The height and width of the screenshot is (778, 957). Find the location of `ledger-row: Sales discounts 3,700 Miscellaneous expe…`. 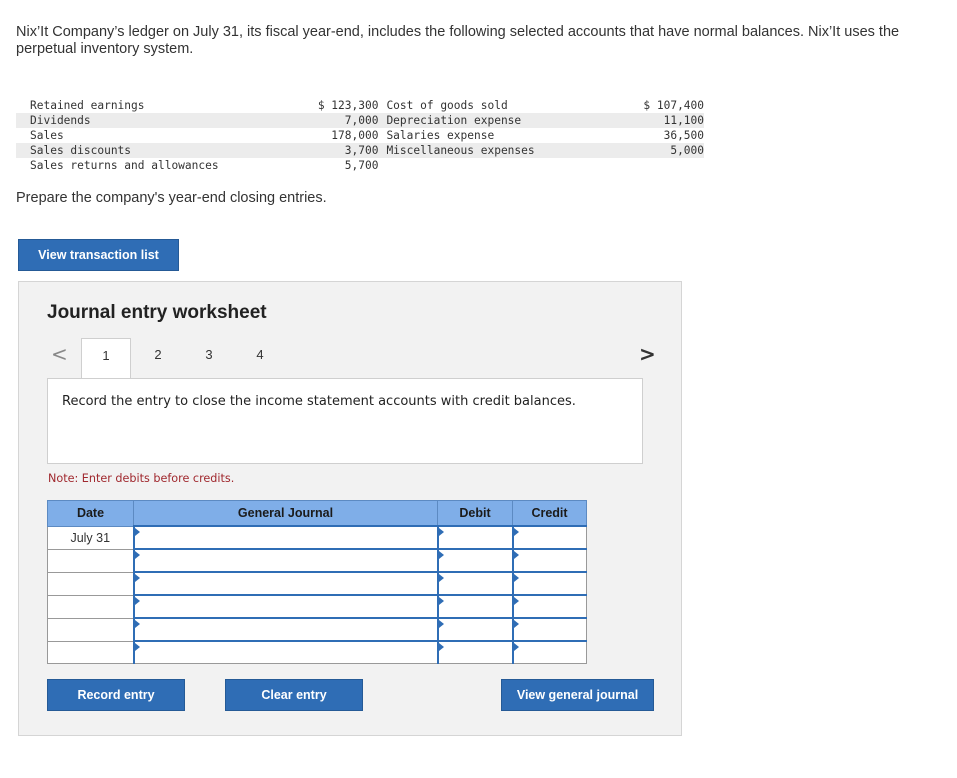

ledger-row: Sales discounts 3,700 Miscellaneous expe… is located at coordinates (360, 150).